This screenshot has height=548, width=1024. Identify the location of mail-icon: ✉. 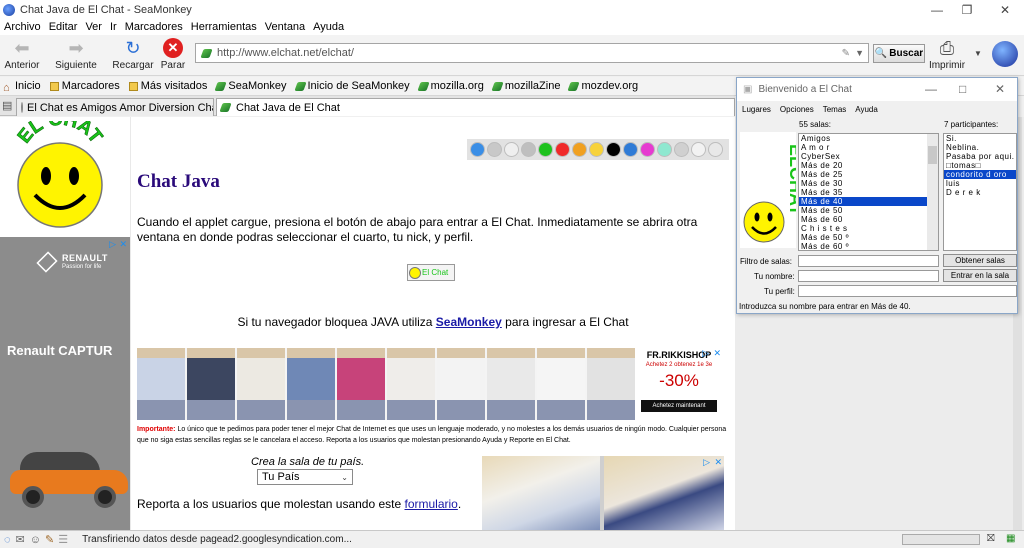
(20, 539).